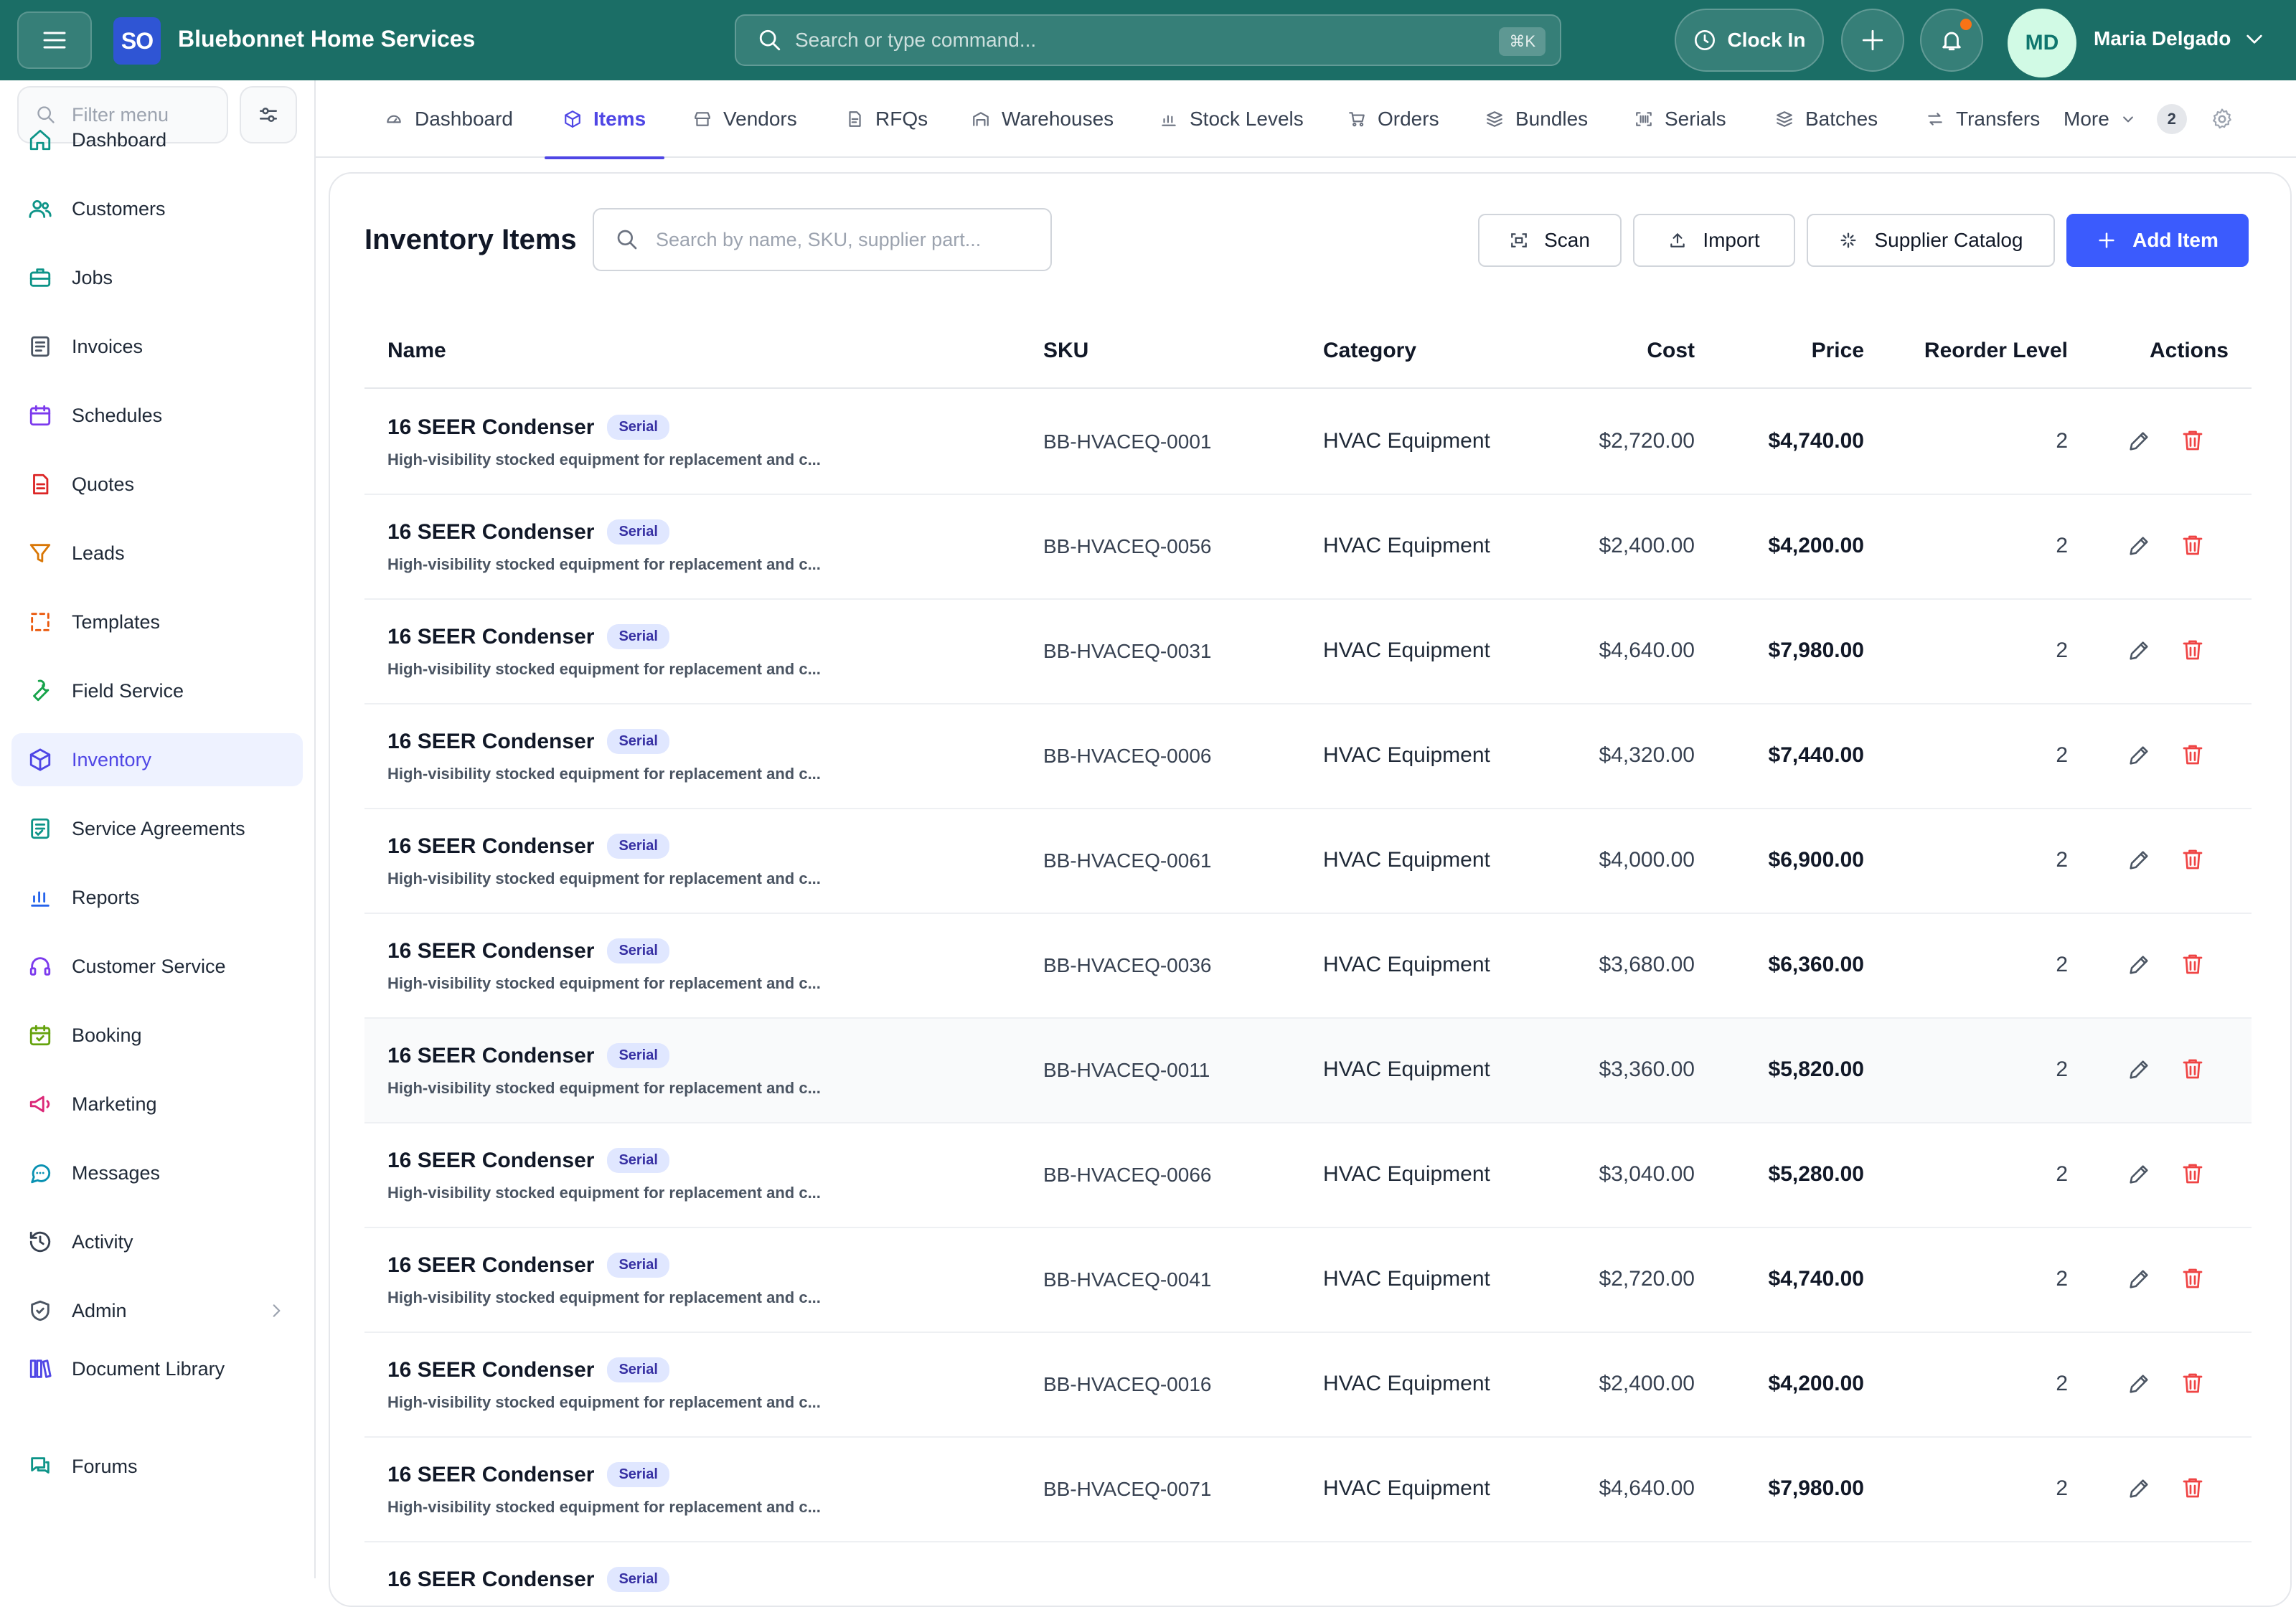 The image size is (2296, 1607). Describe the element at coordinates (745, 119) in the screenshot. I see `tab-vendors: Vendors` at that location.